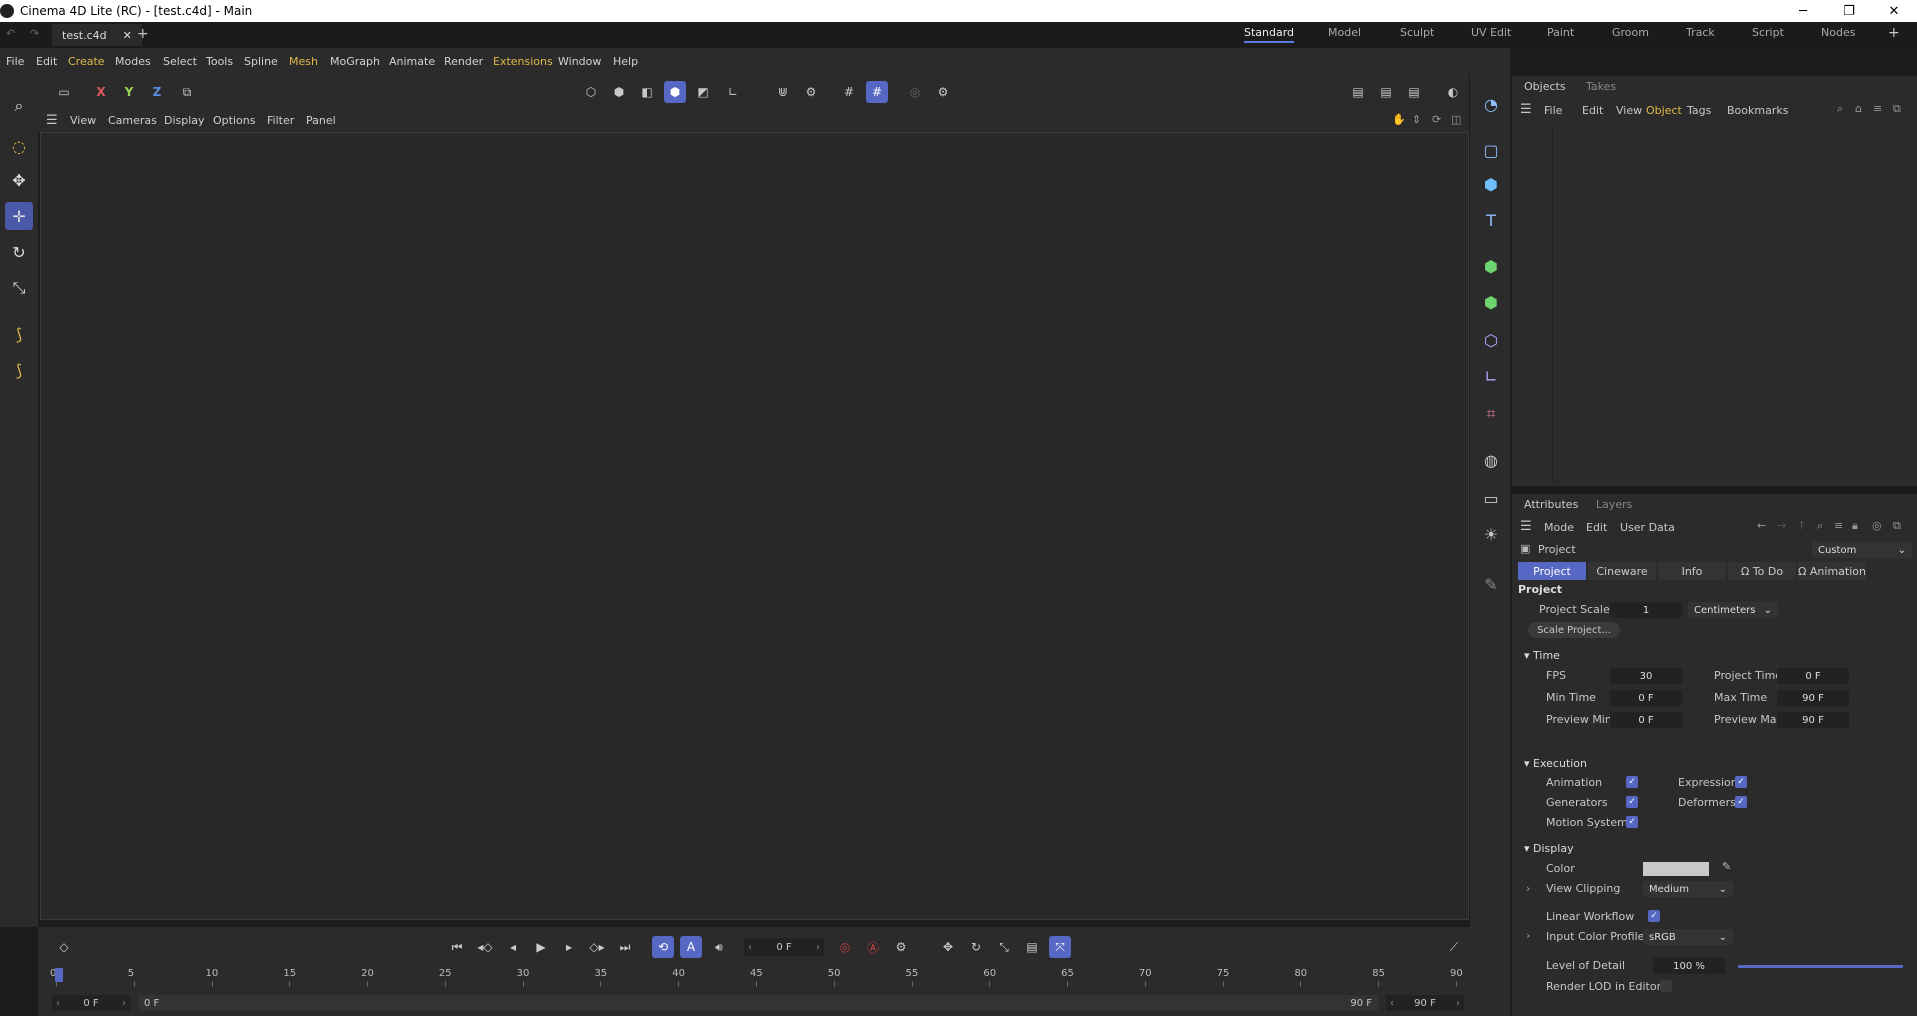  What do you see at coordinates (1416, 119) in the screenshot?
I see `dolly-icon: ⇕` at bounding box center [1416, 119].